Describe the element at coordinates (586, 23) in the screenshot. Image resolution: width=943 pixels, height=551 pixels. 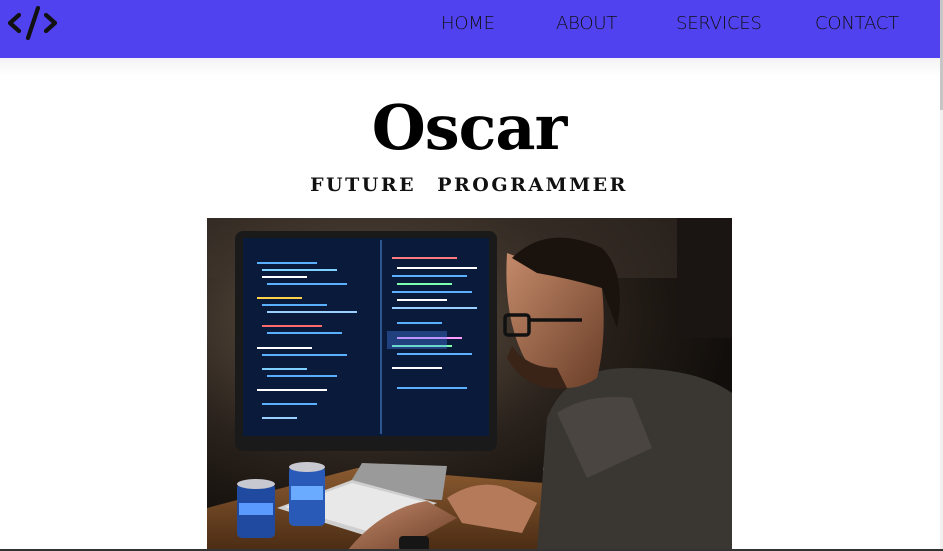
I see `nav-about-link: ABOUT` at that location.